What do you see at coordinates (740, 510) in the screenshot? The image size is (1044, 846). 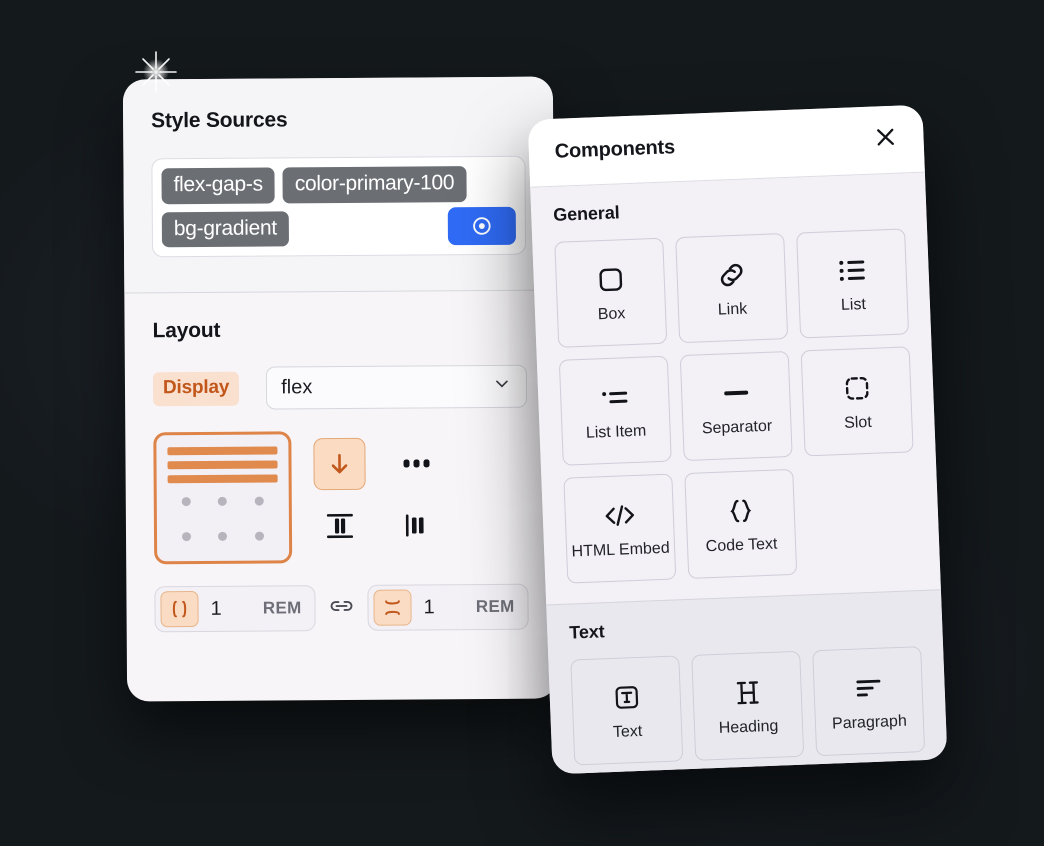 I see `curly-braces-icon` at bounding box center [740, 510].